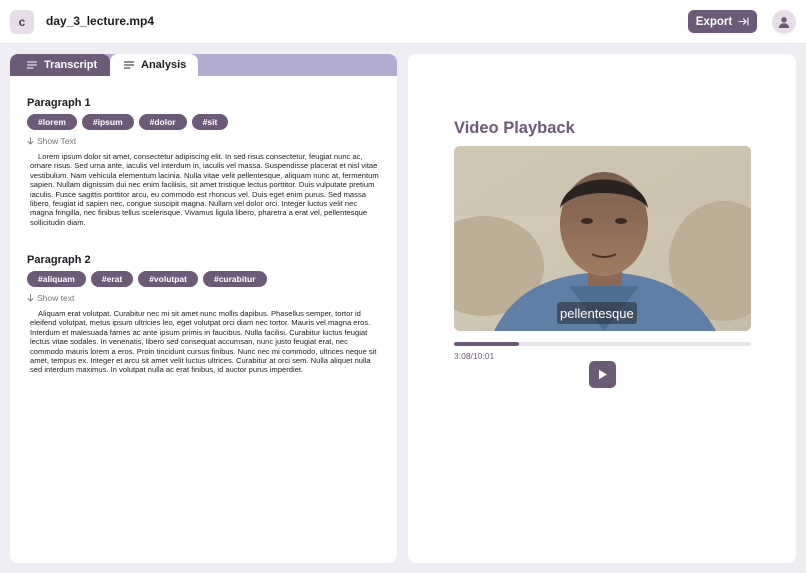 The width and height of the screenshot is (806, 573). I want to click on tab-analysis-label: Analysis, so click(164, 65).